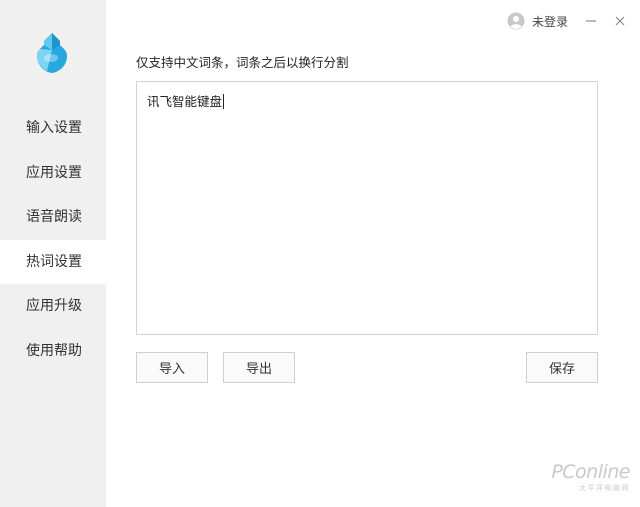 This screenshot has height=507, width=640. What do you see at coordinates (590, 472) in the screenshot?
I see `watermark-logo: PConline` at bounding box center [590, 472].